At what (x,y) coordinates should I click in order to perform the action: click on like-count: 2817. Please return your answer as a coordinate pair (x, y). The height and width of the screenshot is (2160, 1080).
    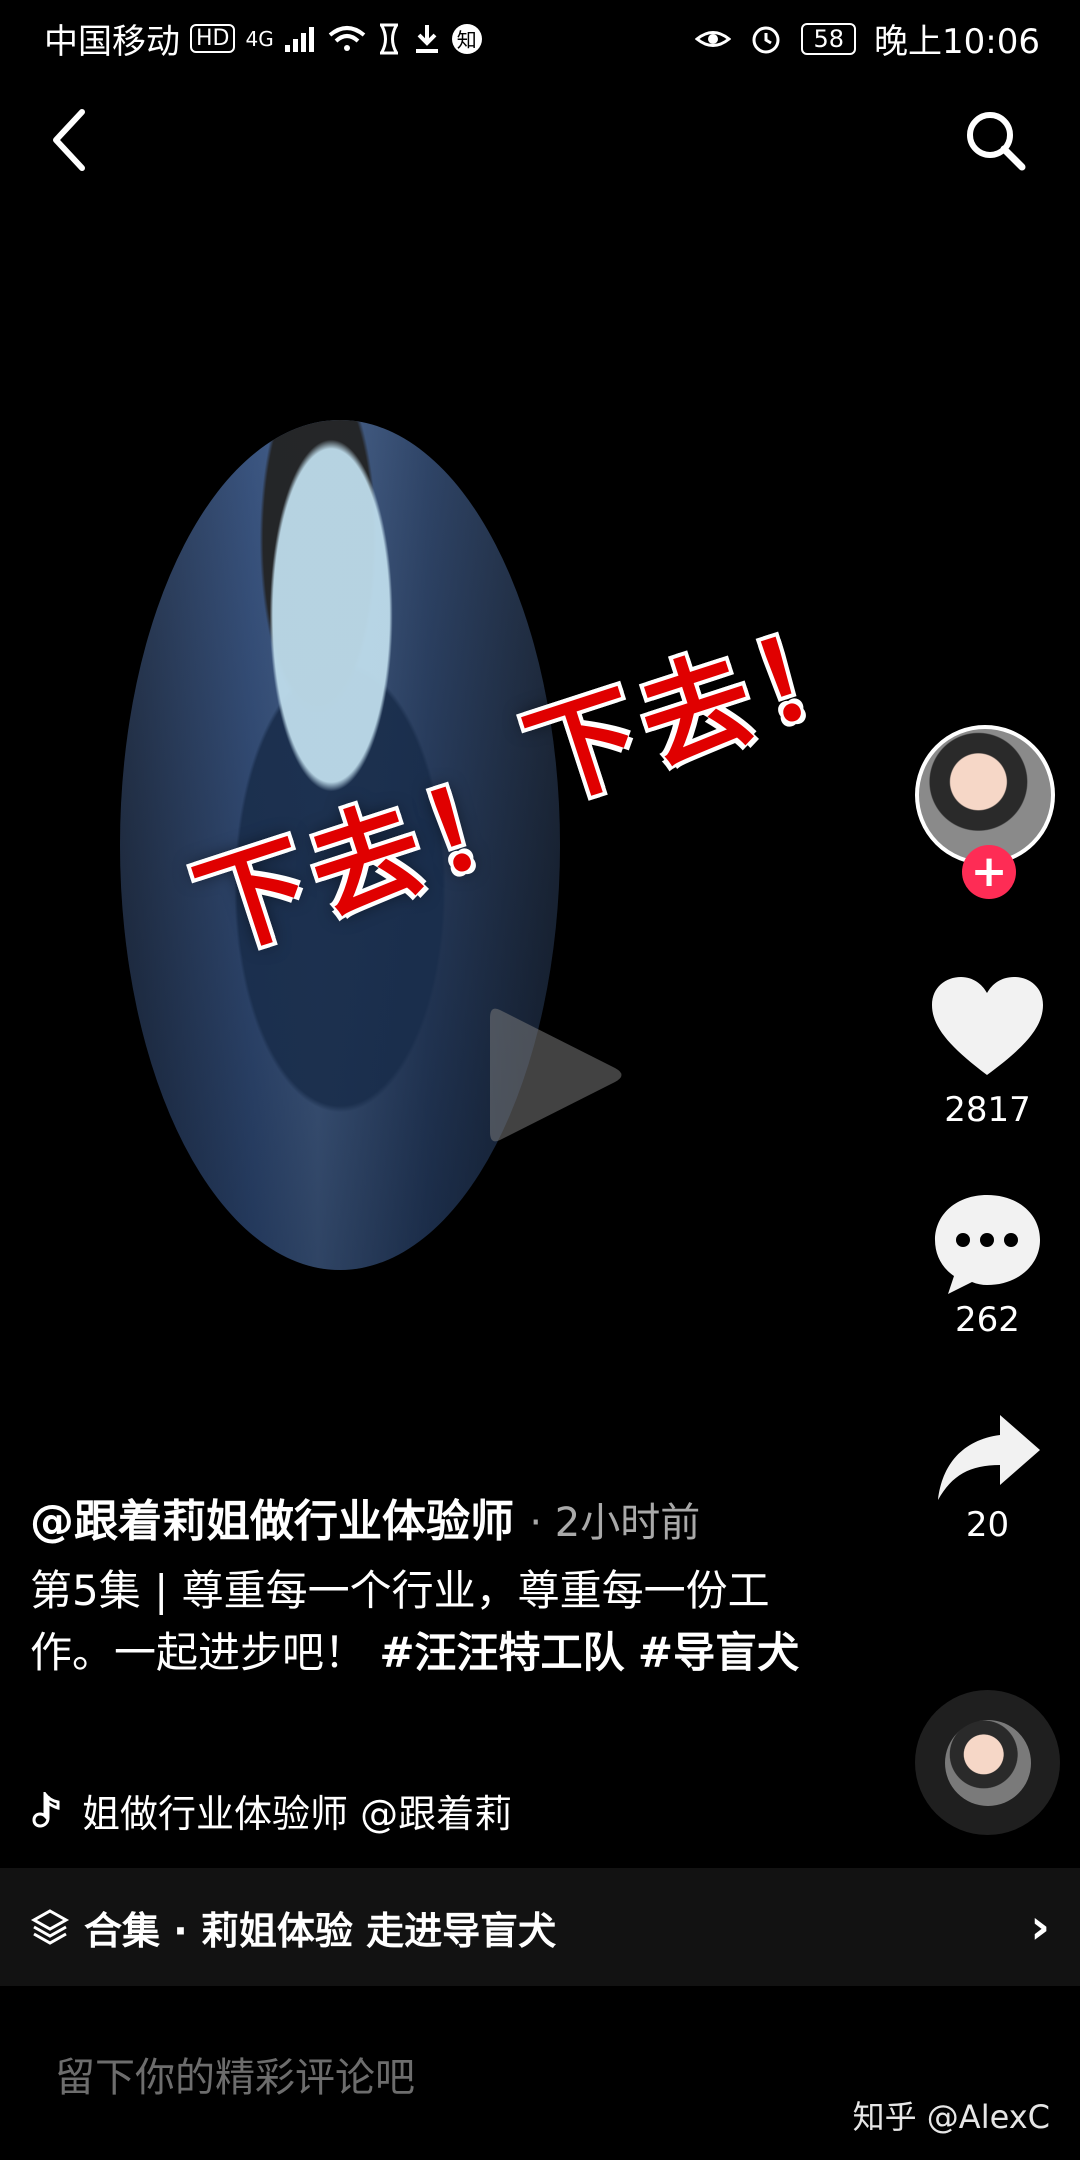
    Looking at the image, I should click on (987, 1110).